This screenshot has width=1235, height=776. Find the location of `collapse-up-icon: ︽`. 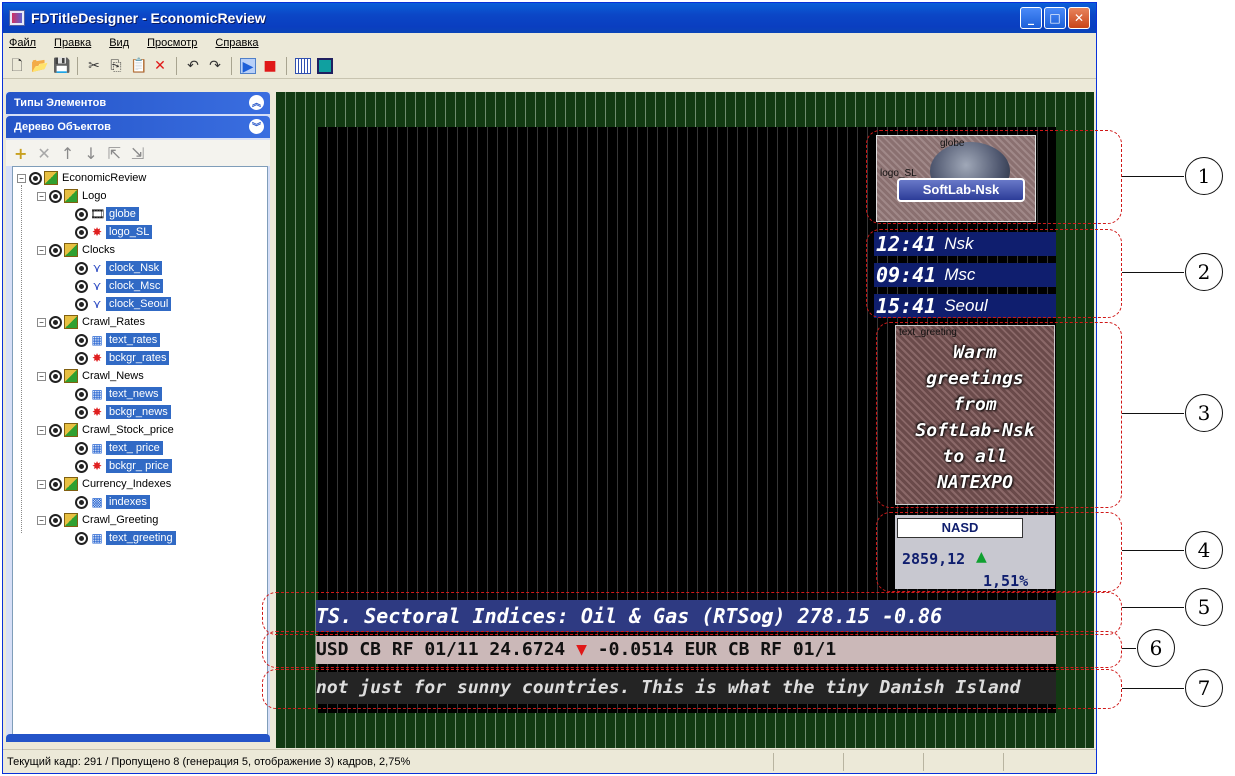

collapse-up-icon: ︽ is located at coordinates (256, 102).